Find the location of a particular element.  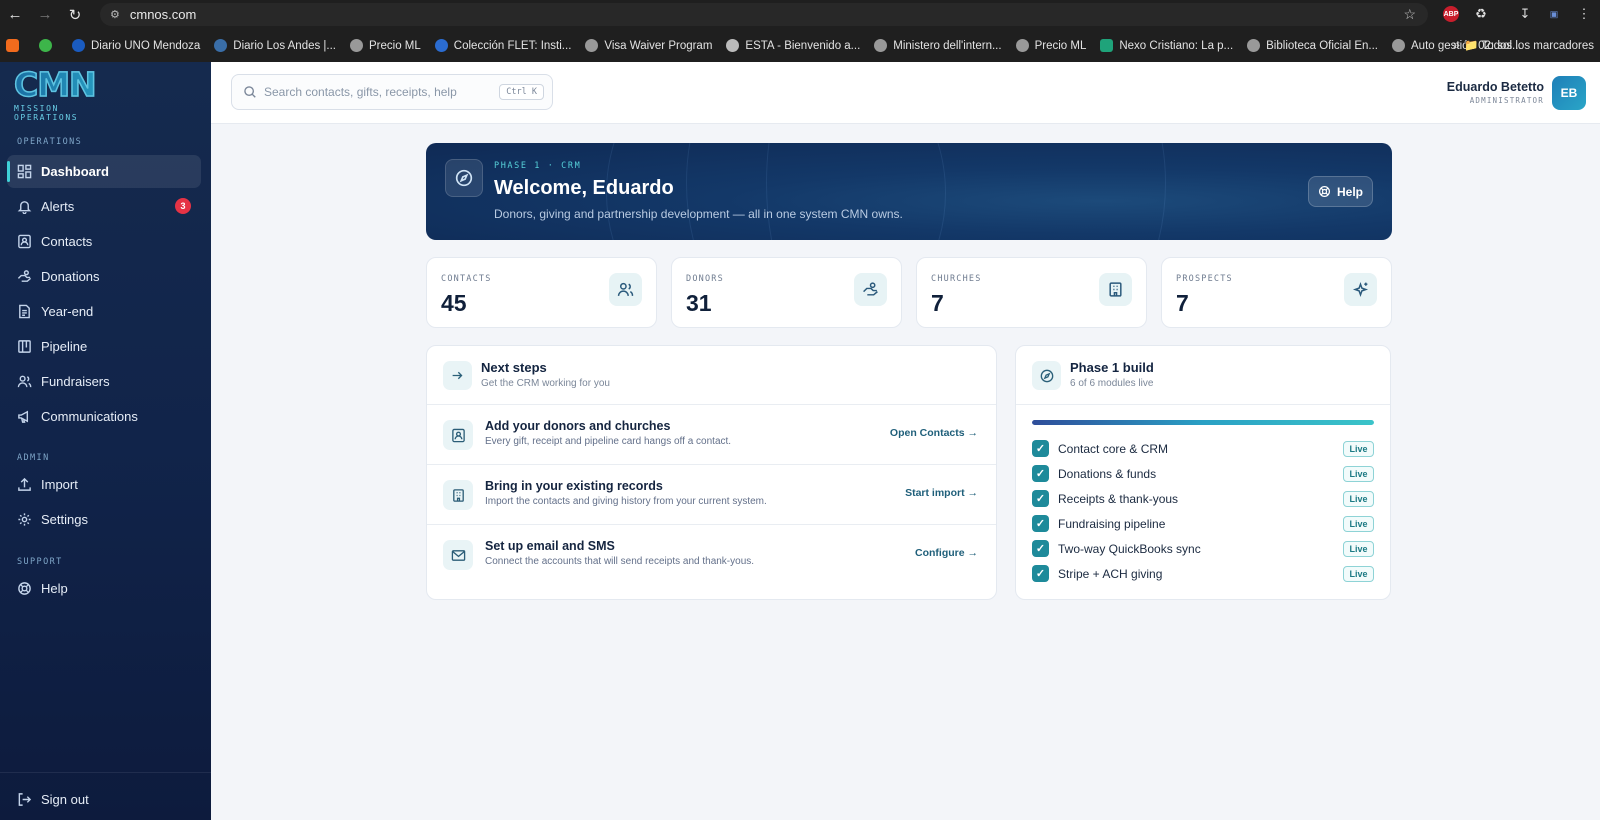

stat-label: CHURCHES is located at coordinates (956, 279).